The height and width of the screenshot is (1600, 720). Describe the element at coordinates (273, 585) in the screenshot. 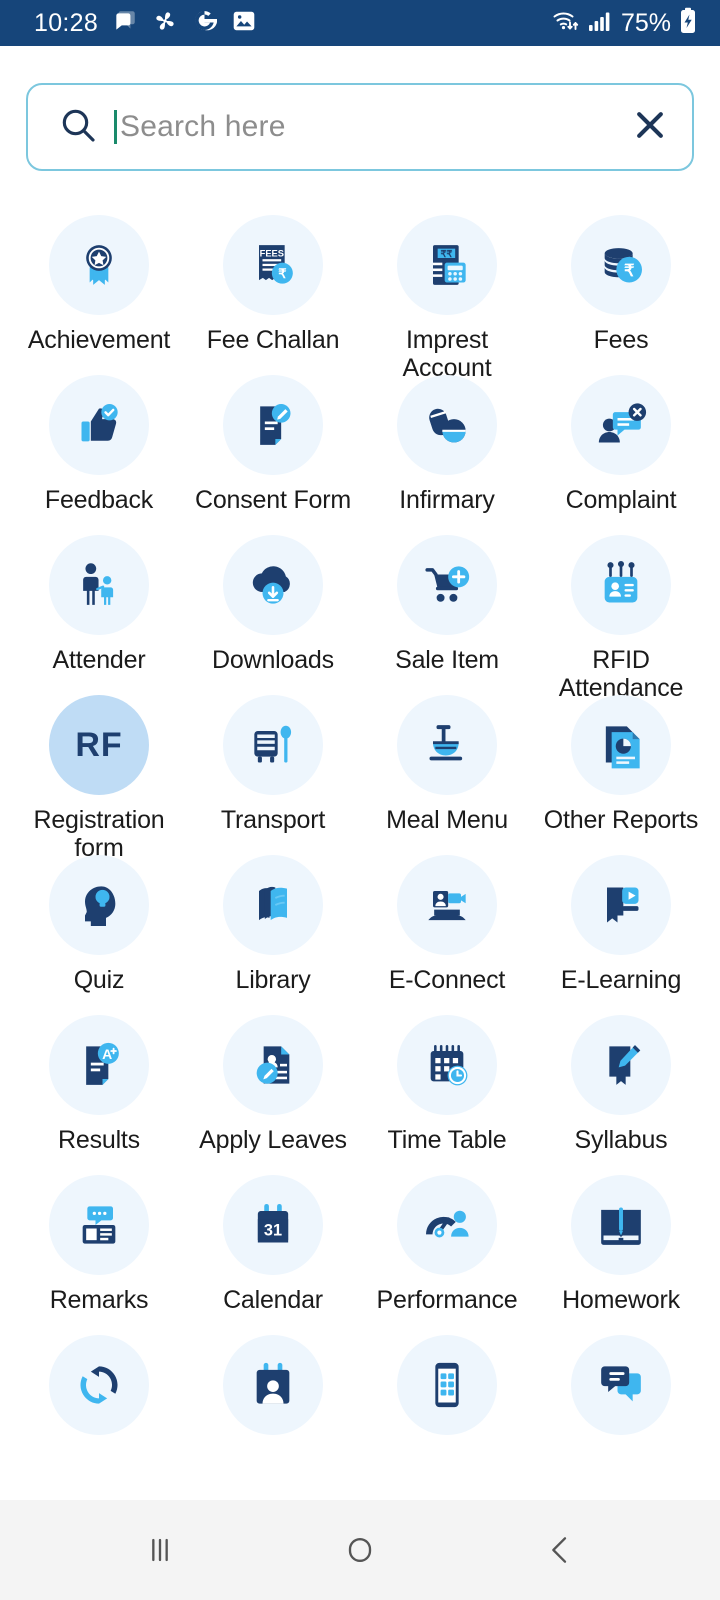

I see `cloud-download-icon` at that location.